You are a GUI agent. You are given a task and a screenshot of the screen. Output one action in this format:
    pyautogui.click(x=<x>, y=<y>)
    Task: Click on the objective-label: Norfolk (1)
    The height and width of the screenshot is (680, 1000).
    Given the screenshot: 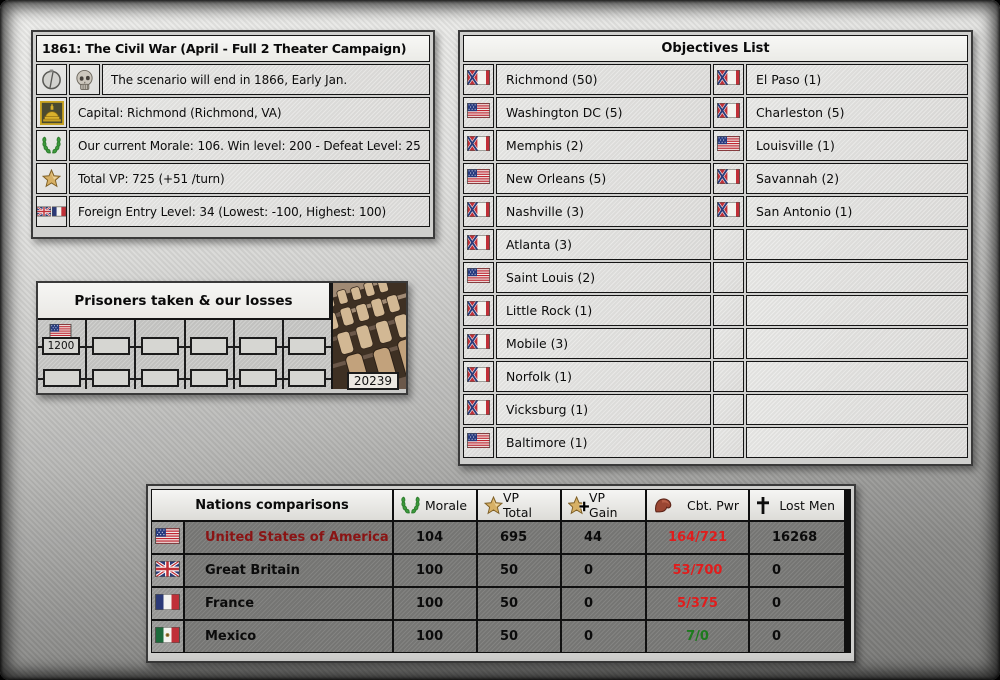 What is the action you would take?
    pyautogui.click(x=603, y=376)
    